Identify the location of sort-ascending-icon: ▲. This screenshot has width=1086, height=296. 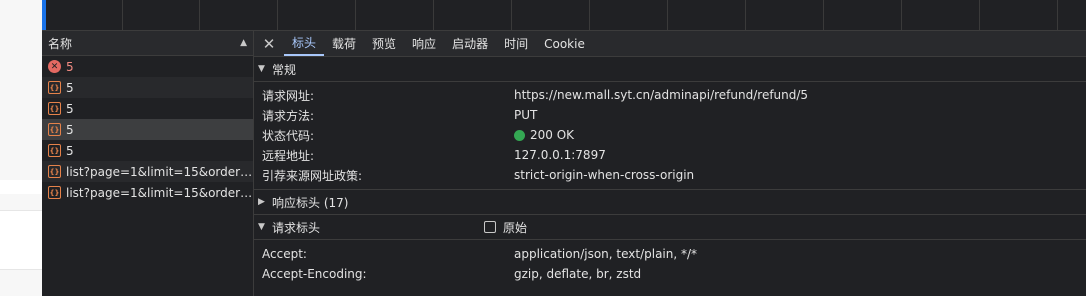
(243, 43).